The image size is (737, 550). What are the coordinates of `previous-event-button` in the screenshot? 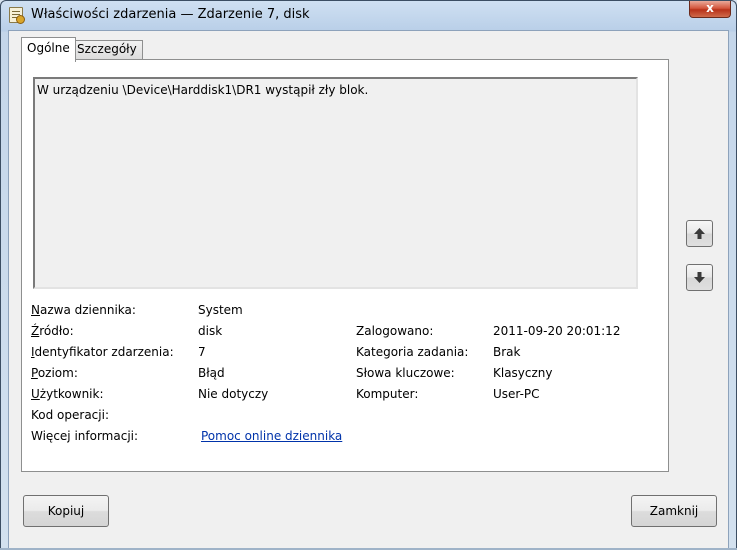 It's located at (699, 233).